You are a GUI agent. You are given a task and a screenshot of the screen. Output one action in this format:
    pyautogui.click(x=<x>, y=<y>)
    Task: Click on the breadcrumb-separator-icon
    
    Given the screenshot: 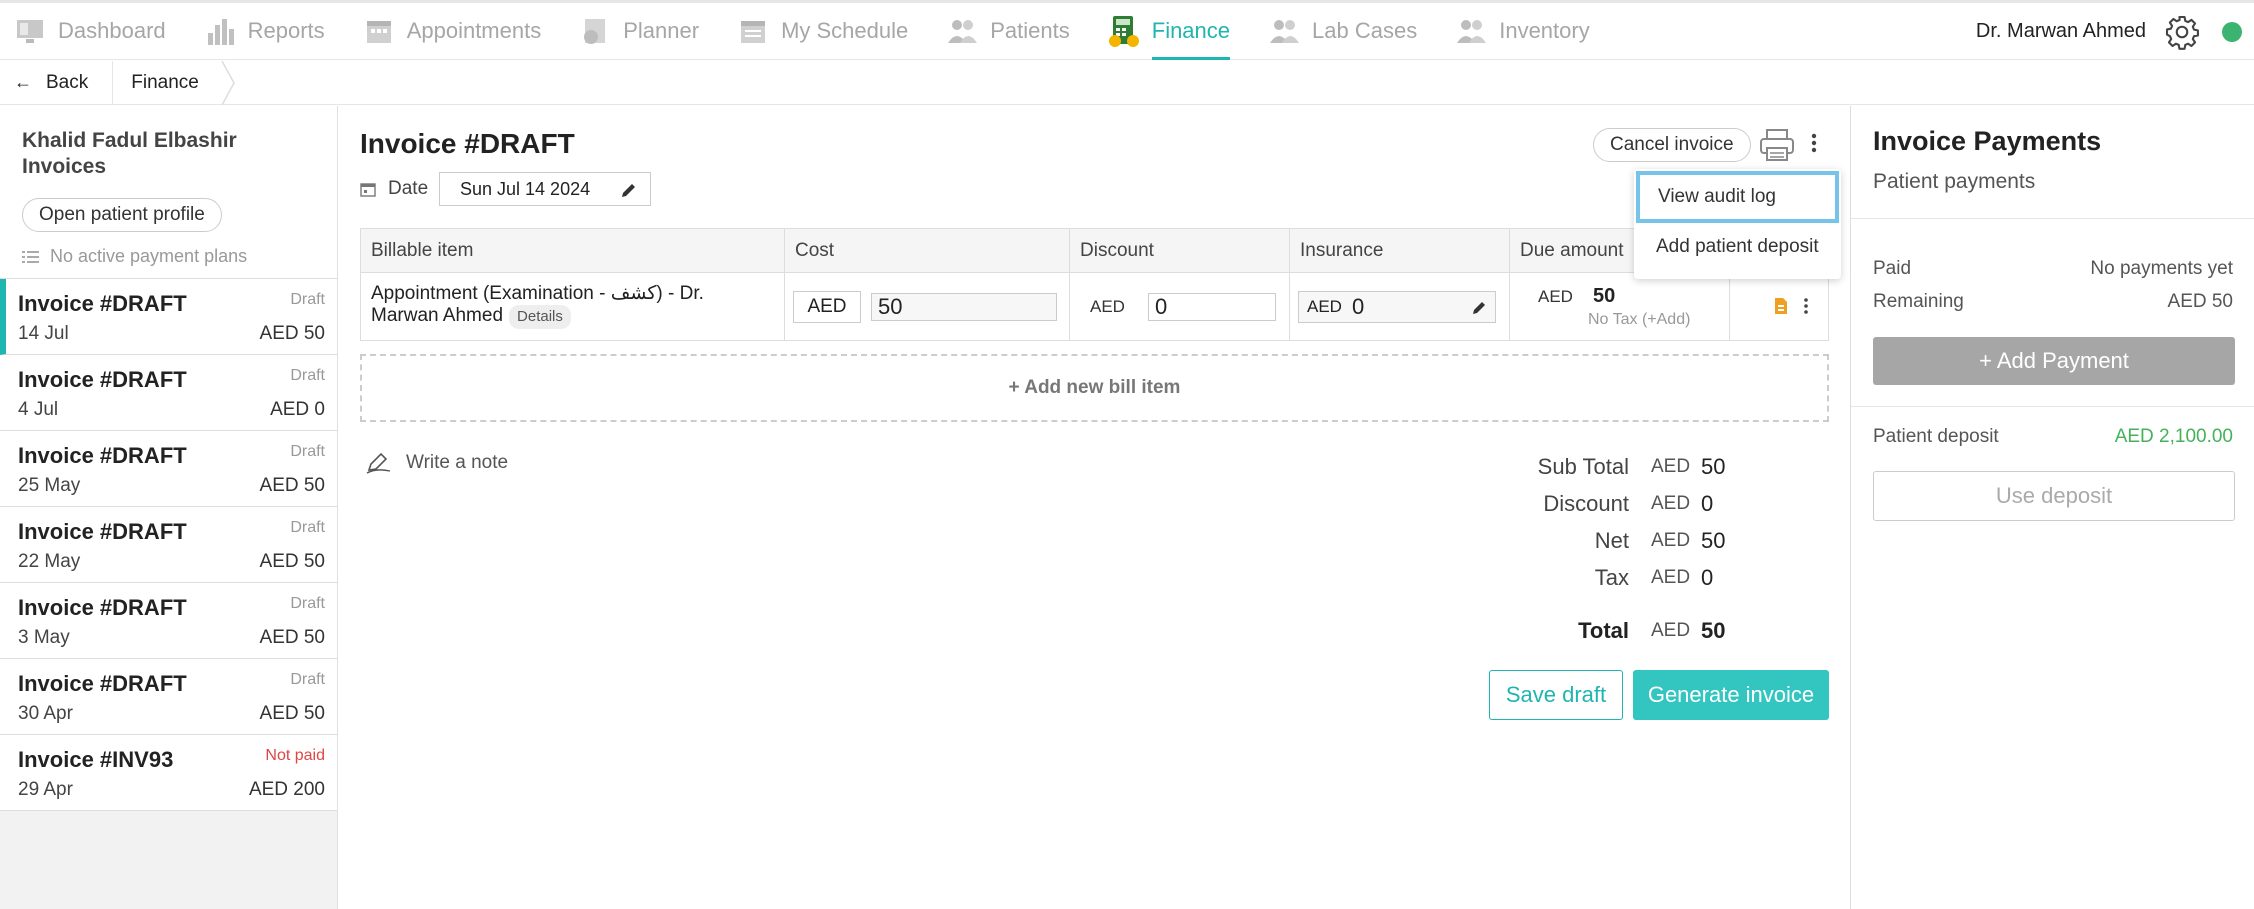 What is the action you would take?
    pyautogui.click(x=228, y=83)
    